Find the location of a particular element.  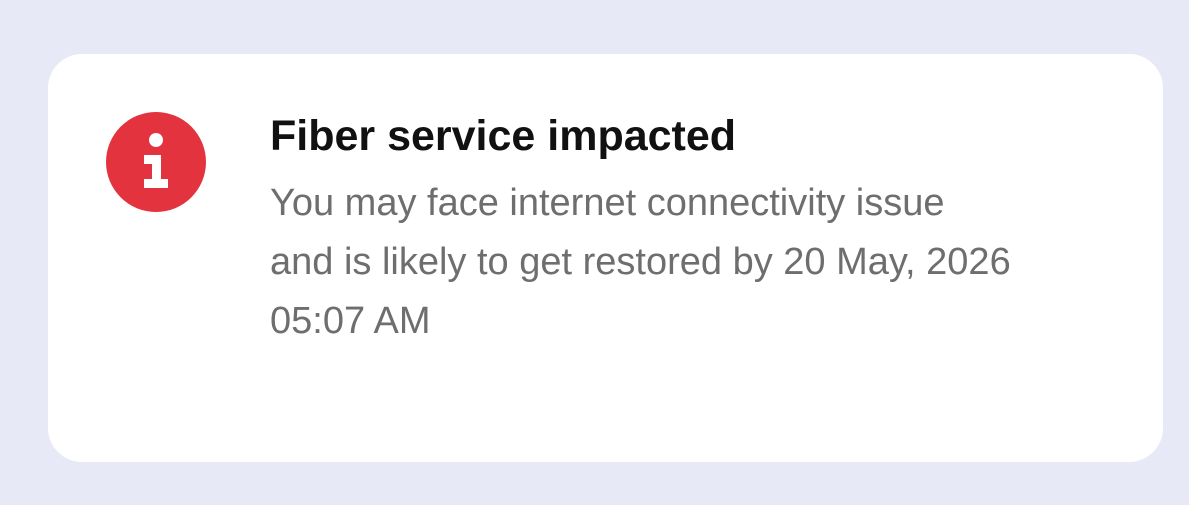

alert-title: Fiber service impacted is located at coordinates (503, 136).